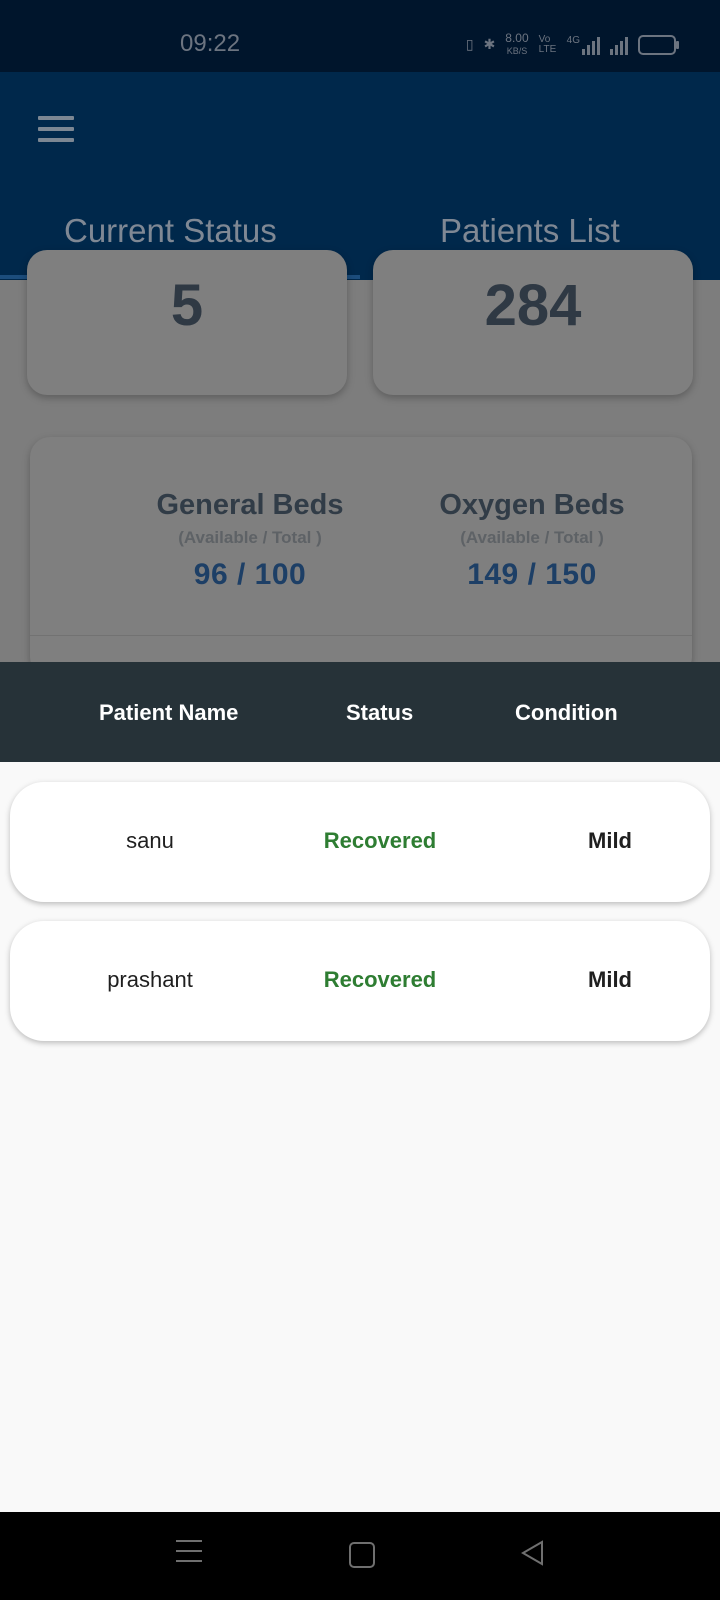  What do you see at coordinates (56, 129) in the screenshot?
I see `hamburger-icon` at bounding box center [56, 129].